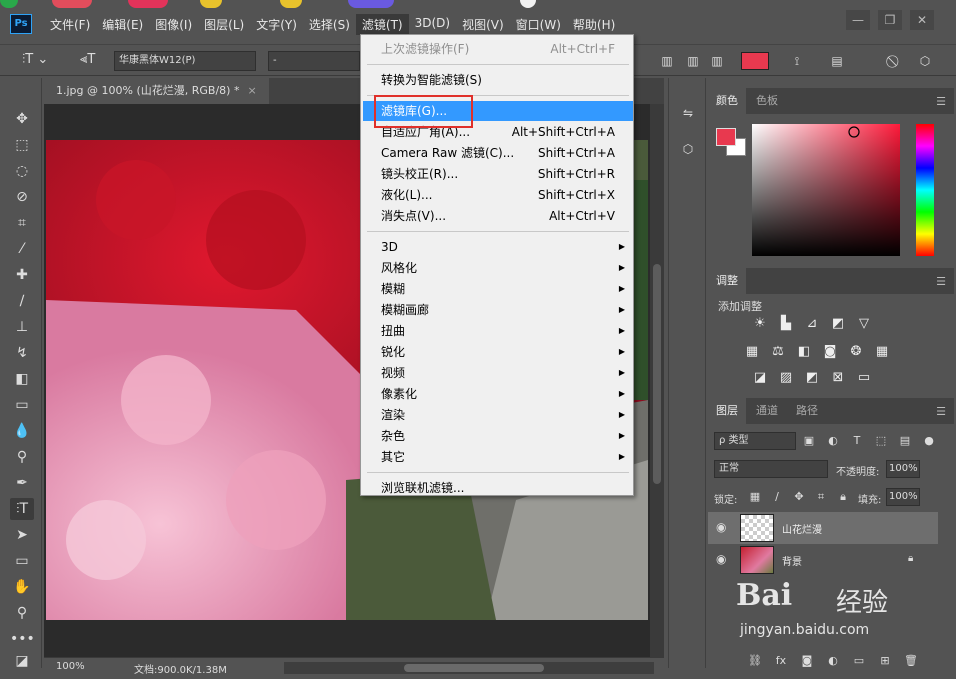 The height and width of the screenshot is (679, 956). I want to click on layer-row: ◉ 山花烂漫, so click(823, 528).